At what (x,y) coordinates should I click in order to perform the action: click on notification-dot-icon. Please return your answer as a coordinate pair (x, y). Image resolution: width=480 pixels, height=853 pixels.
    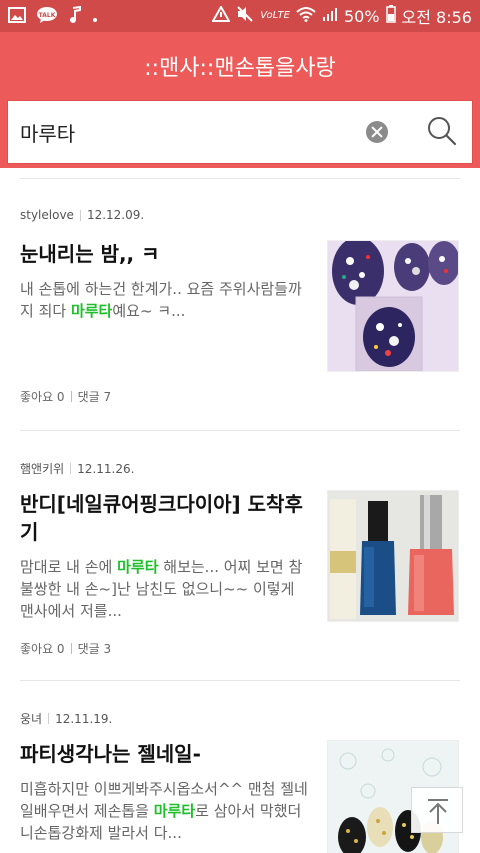
    Looking at the image, I should click on (95, 17).